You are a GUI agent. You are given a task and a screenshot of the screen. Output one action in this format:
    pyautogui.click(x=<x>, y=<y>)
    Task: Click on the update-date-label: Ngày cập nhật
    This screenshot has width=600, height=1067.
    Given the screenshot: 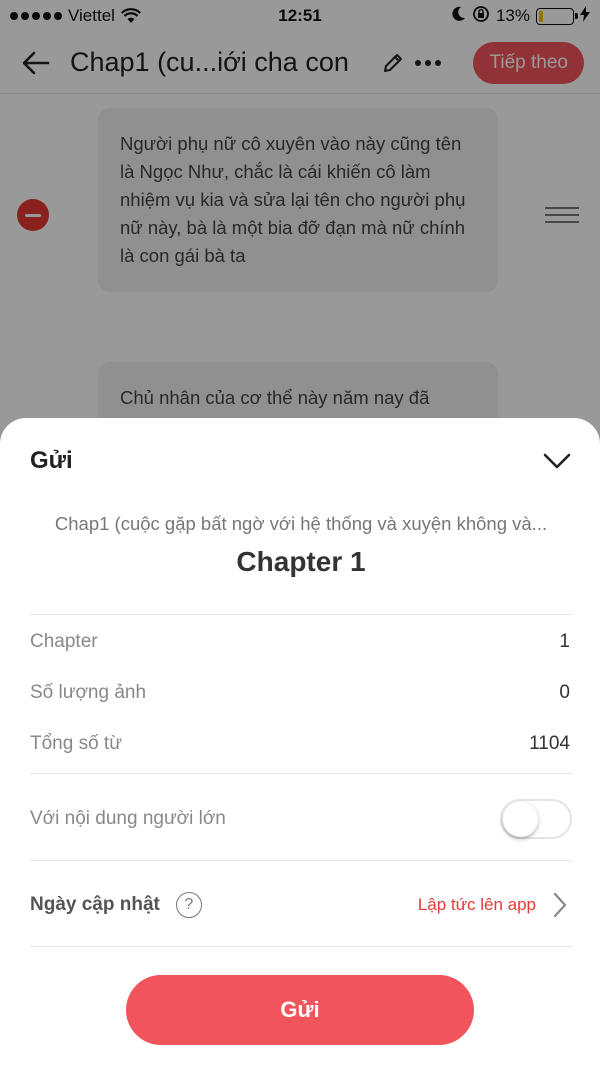 What is the action you would take?
    pyautogui.click(x=95, y=904)
    